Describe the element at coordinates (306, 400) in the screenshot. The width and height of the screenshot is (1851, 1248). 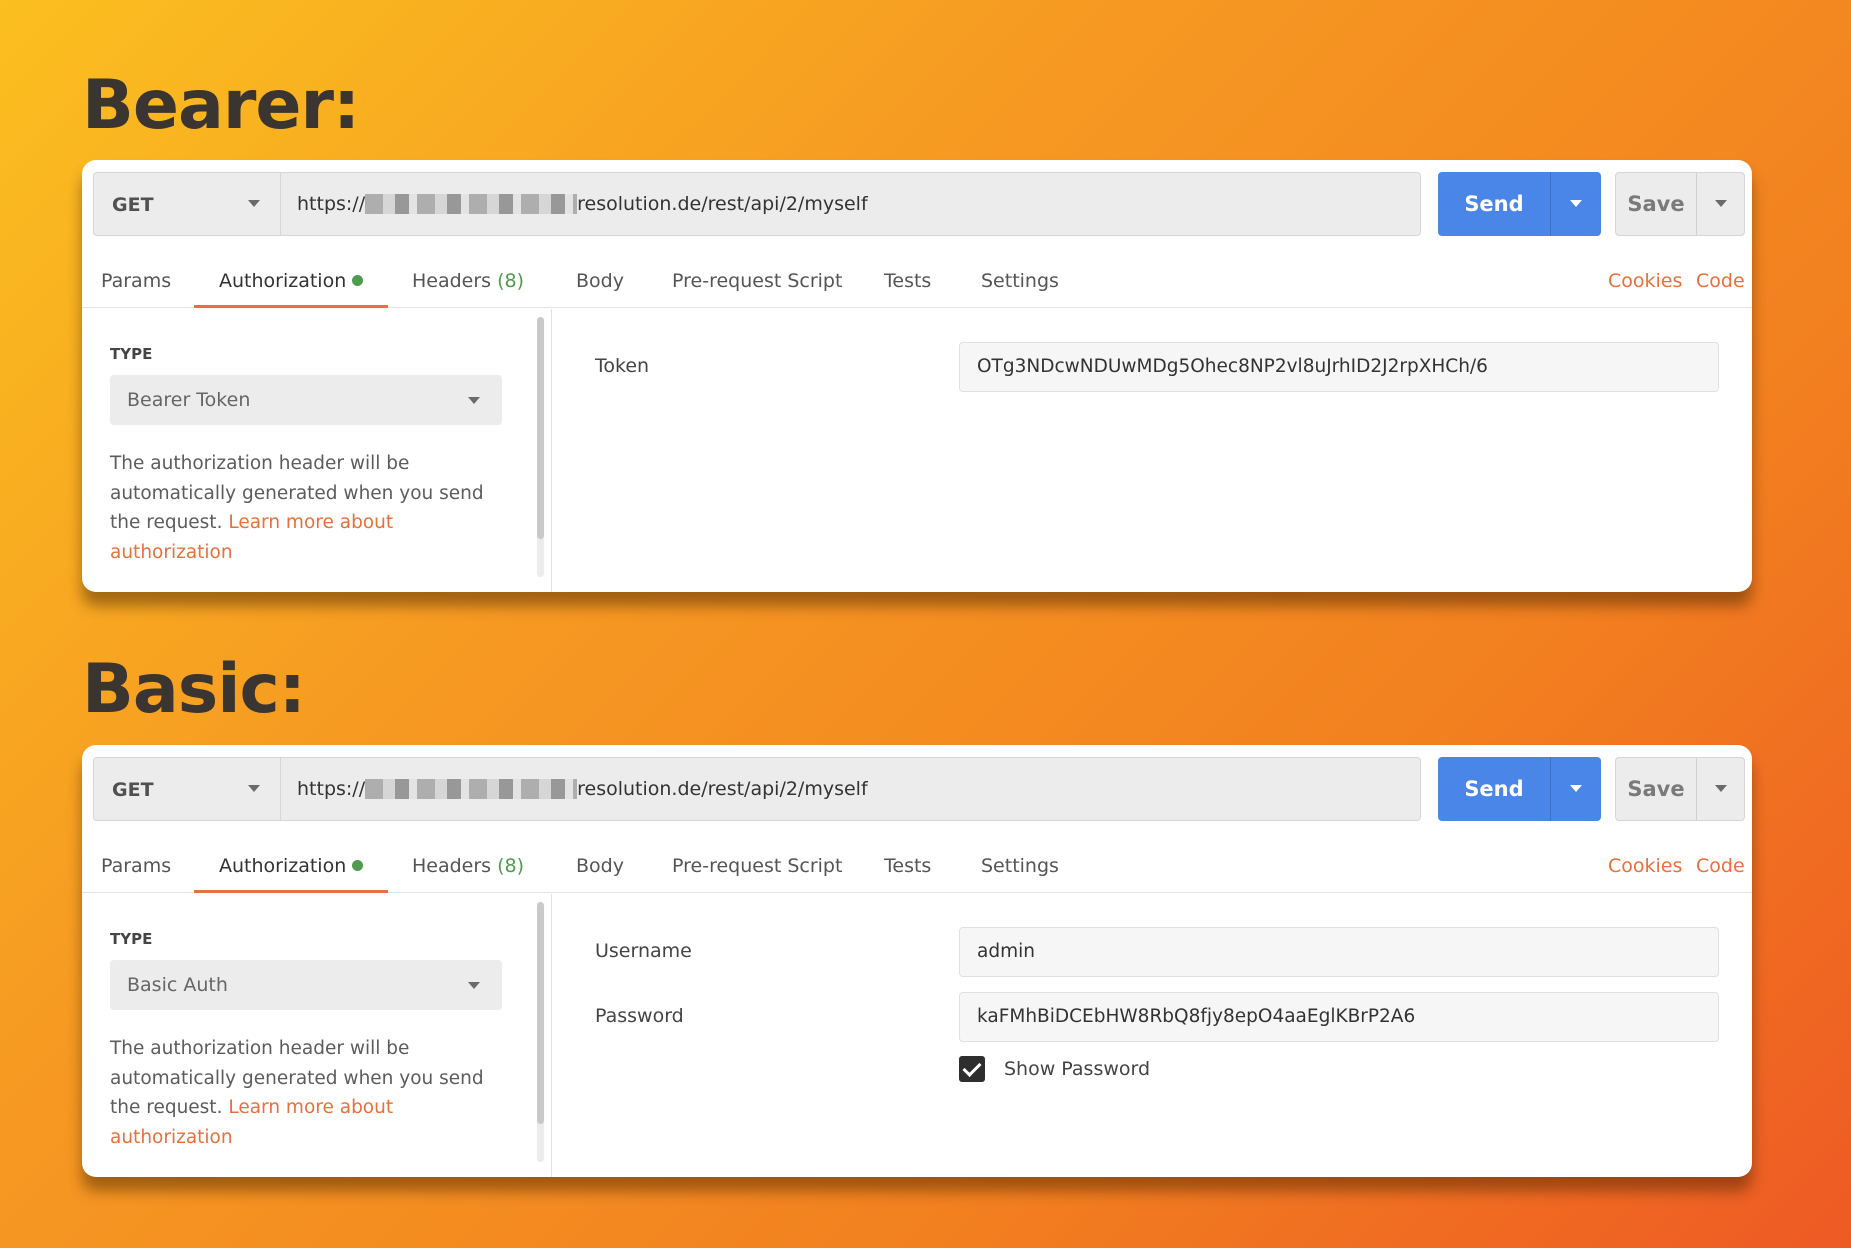
I see `auth-type-select: Bearer Token` at that location.